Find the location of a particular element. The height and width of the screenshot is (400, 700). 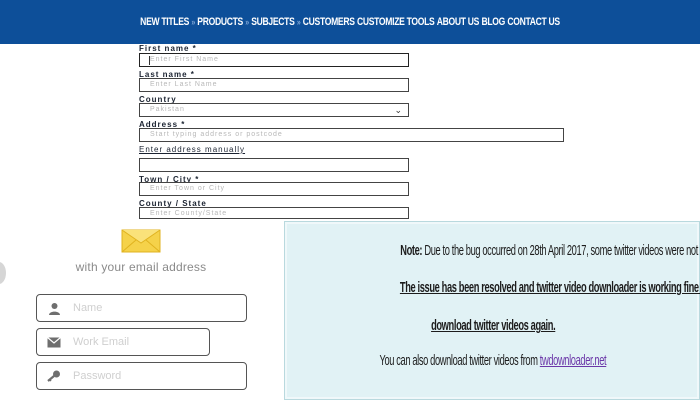

address-field: Start typing address or postcode is located at coordinates (351, 135).